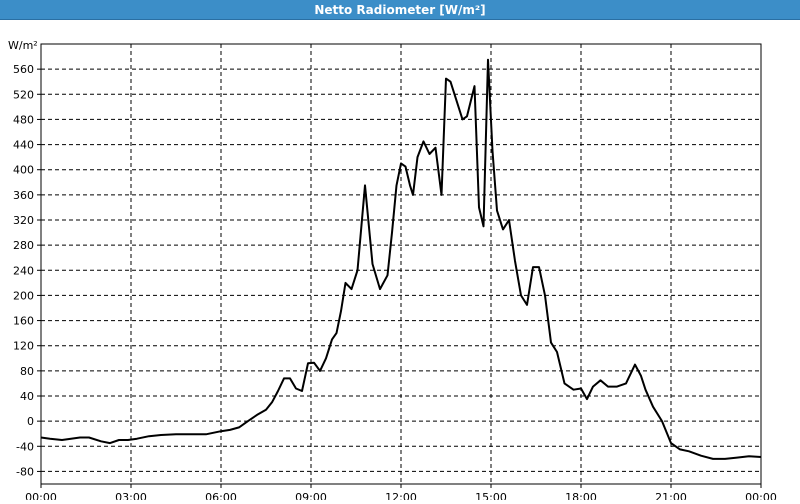  What do you see at coordinates (23, 119) in the screenshot?
I see `y-tick-label: 480` at bounding box center [23, 119].